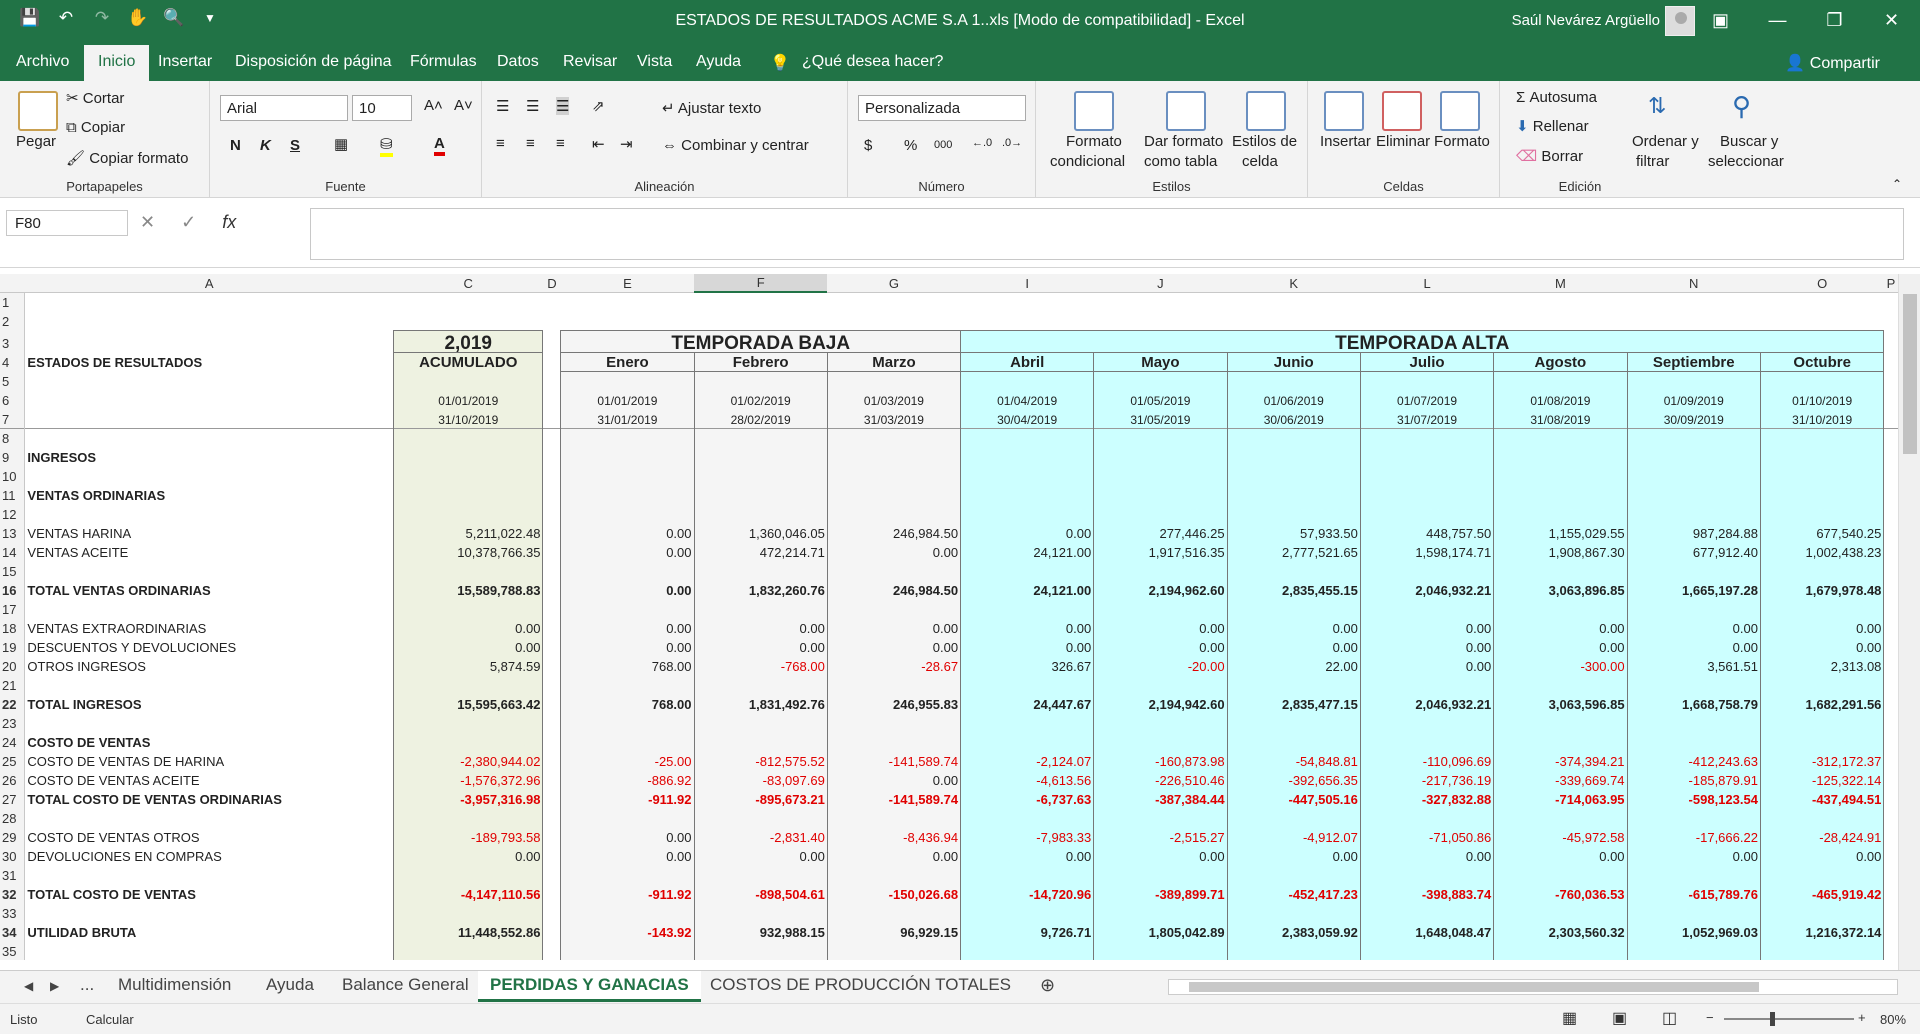 The width and height of the screenshot is (1920, 1034). Describe the element at coordinates (1027, 665) in the screenshot. I see `value-cell: 326.67` at that location.